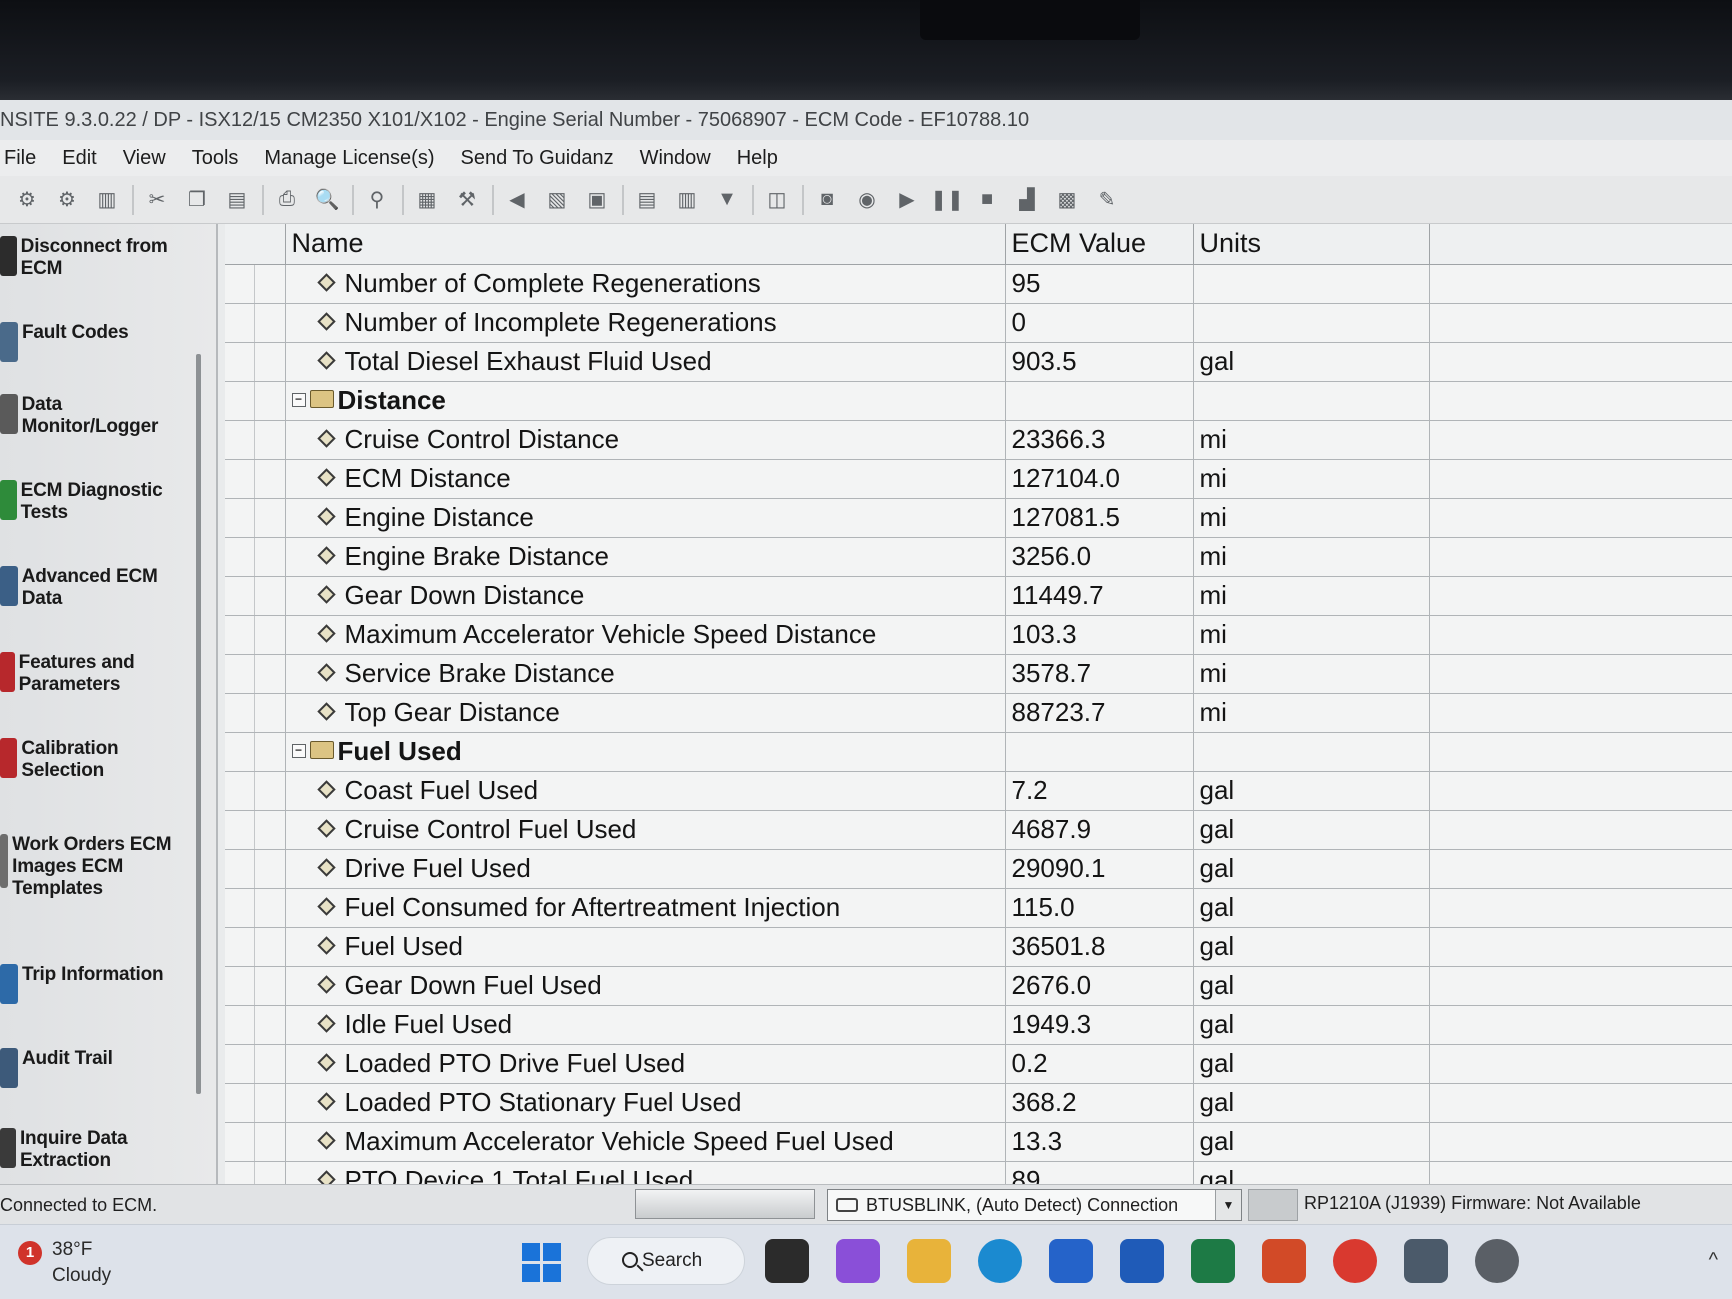 This screenshot has height=1299, width=1732. What do you see at coordinates (978, 674) in the screenshot?
I see `table-row: Service Brake Distance 3578.7 mi` at bounding box center [978, 674].